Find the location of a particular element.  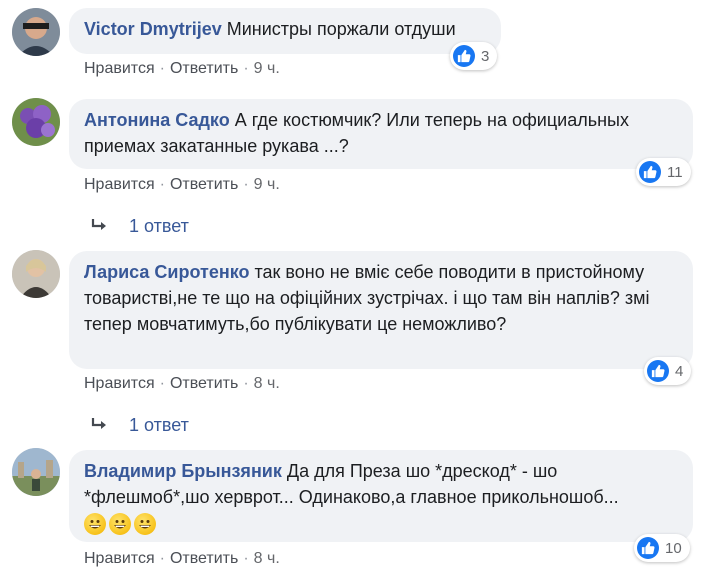

comment-bubble: Victor Dmytrijev Министры поржали отдуши is located at coordinates (285, 31).